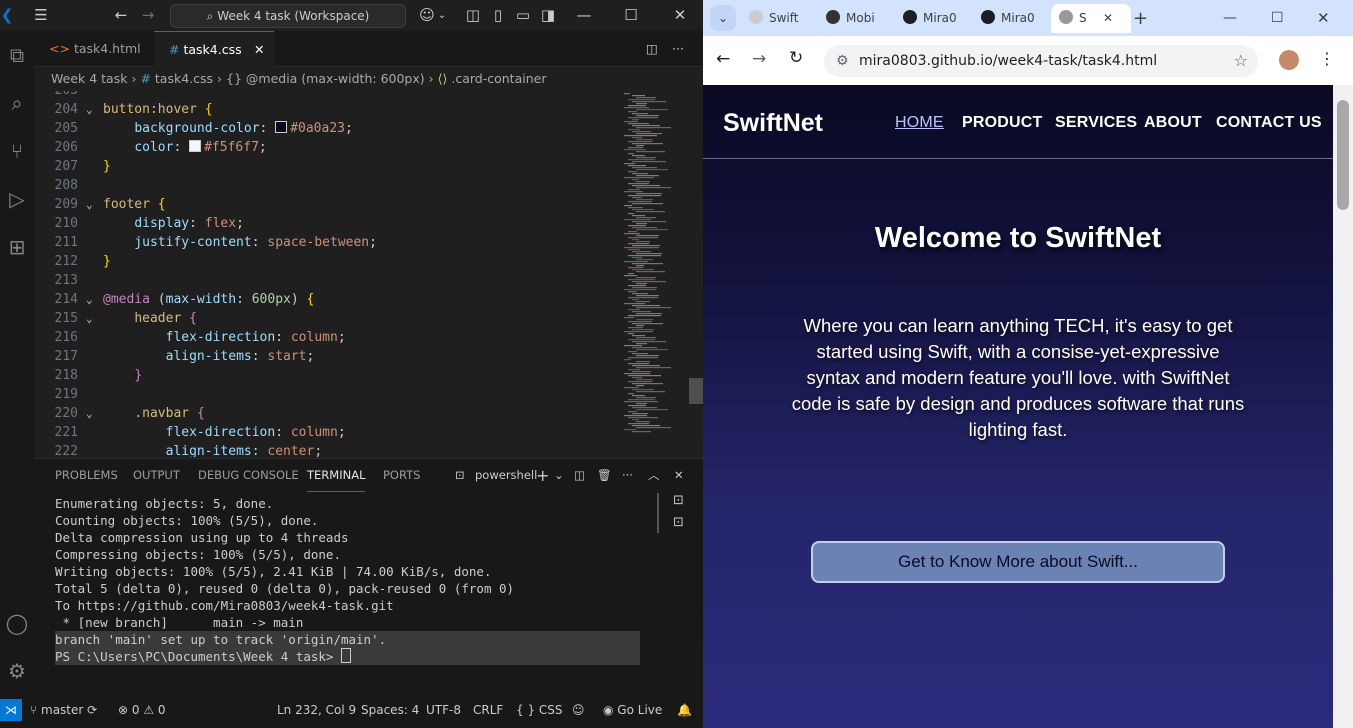 The height and width of the screenshot is (728, 1353). What do you see at coordinates (427, 15) in the screenshot?
I see `copilot-icon: ☺` at bounding box center [427, 15].